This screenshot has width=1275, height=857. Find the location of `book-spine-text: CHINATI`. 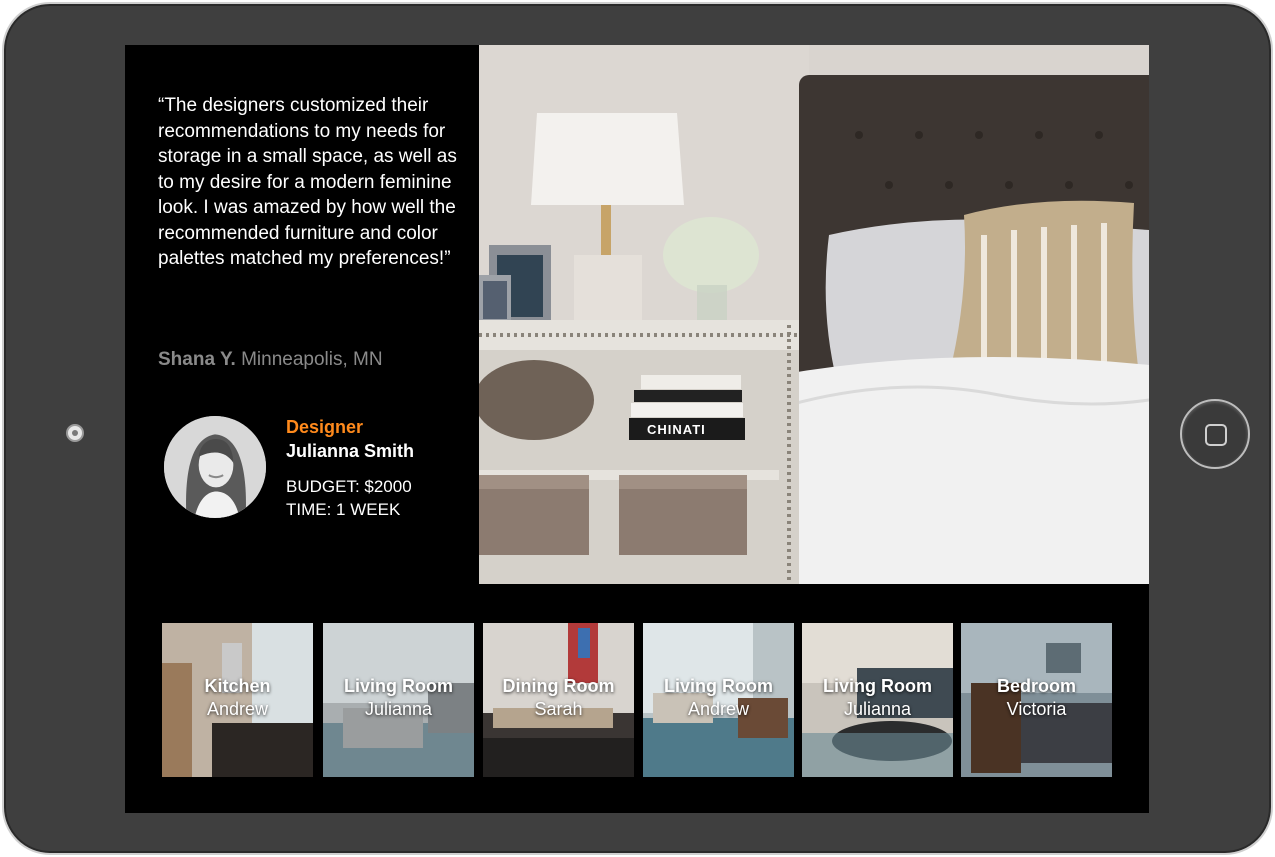

book-spine-text: CHINATI is located at coordinates (676, 429).